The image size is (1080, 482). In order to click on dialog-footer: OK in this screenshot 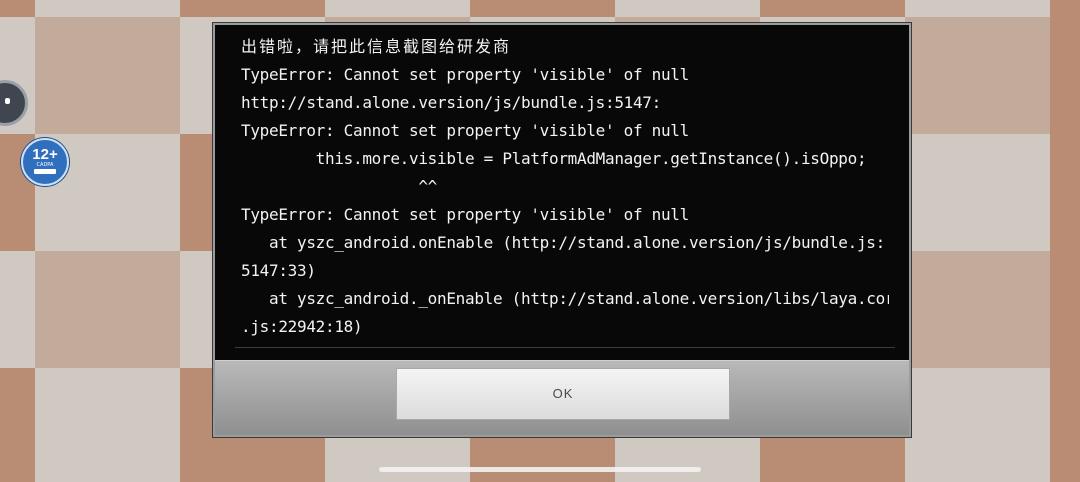, I will do `click(562, 397)`.